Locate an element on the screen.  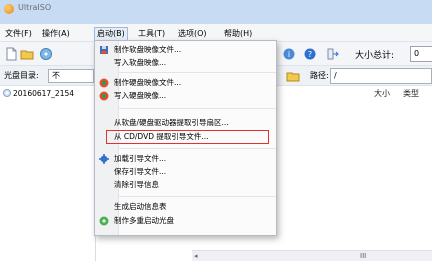
menu-tools: 工具(T) is located at coordinates (151, 34).